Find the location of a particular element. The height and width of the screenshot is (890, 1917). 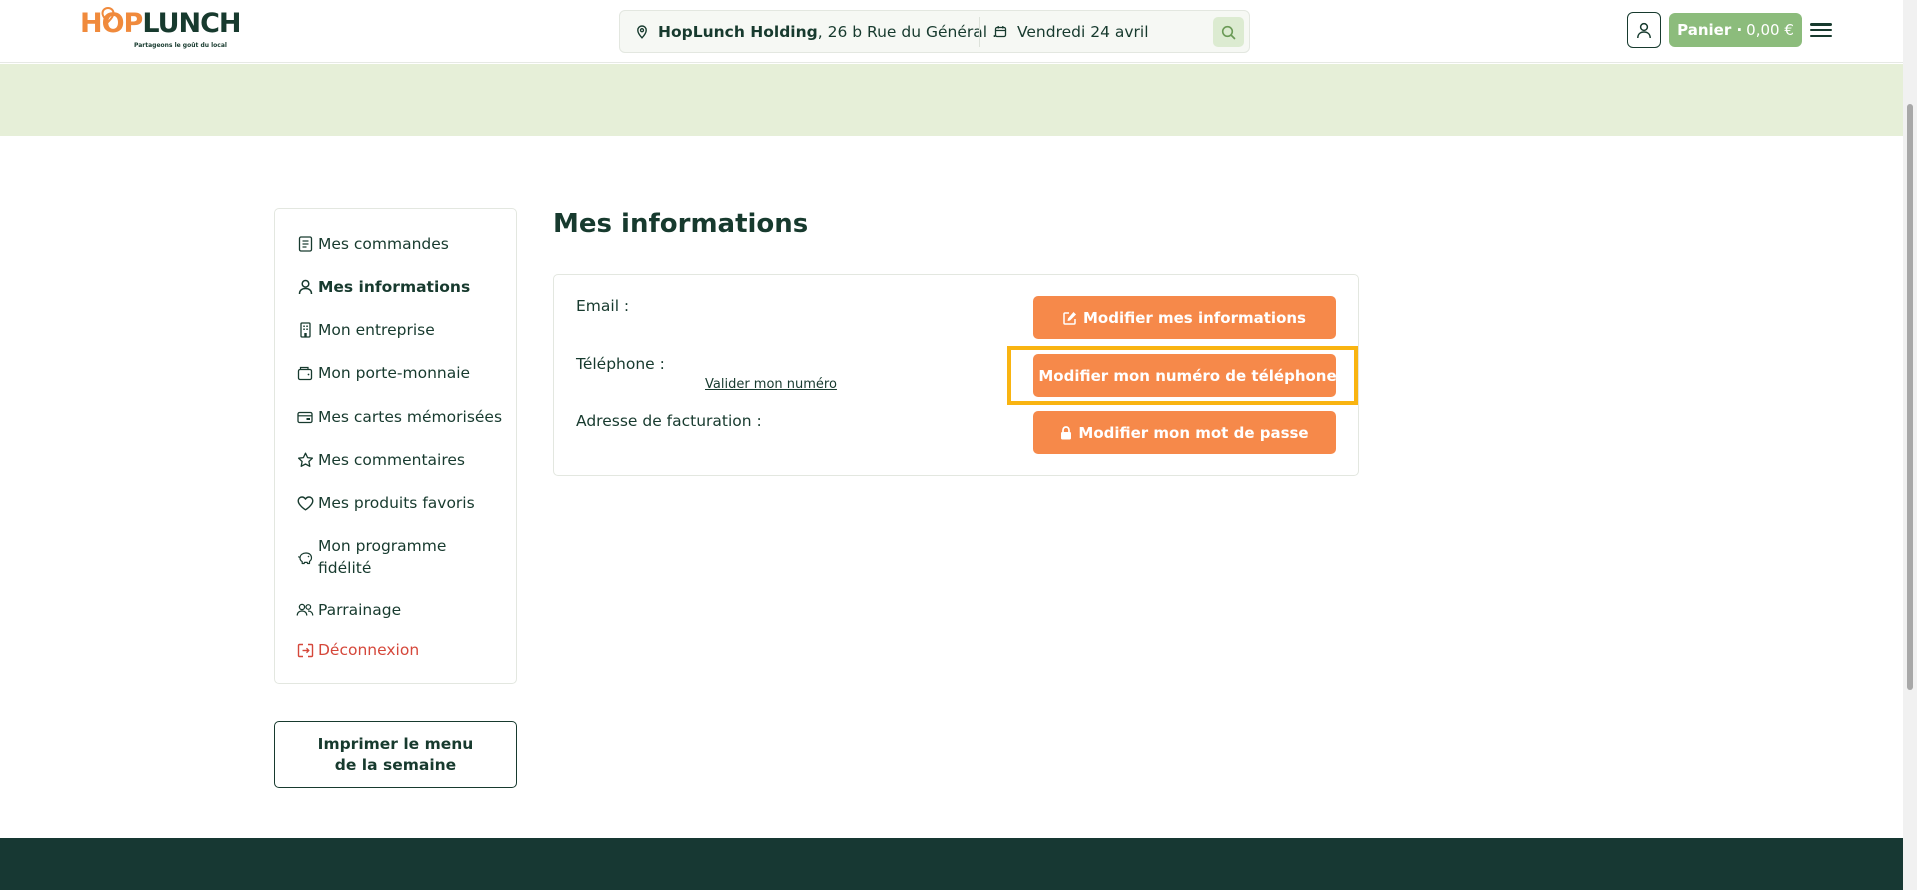

logo-lunch: LUNCH is located at coordinates (191, 23).